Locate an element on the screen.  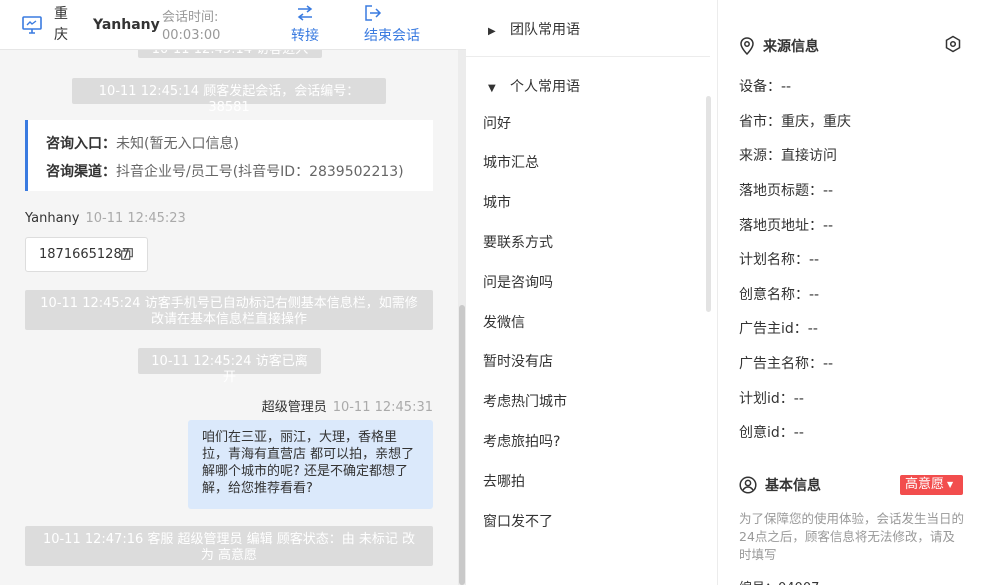
phrase-item: 去哪拍 is located at coordinates (593, 482).